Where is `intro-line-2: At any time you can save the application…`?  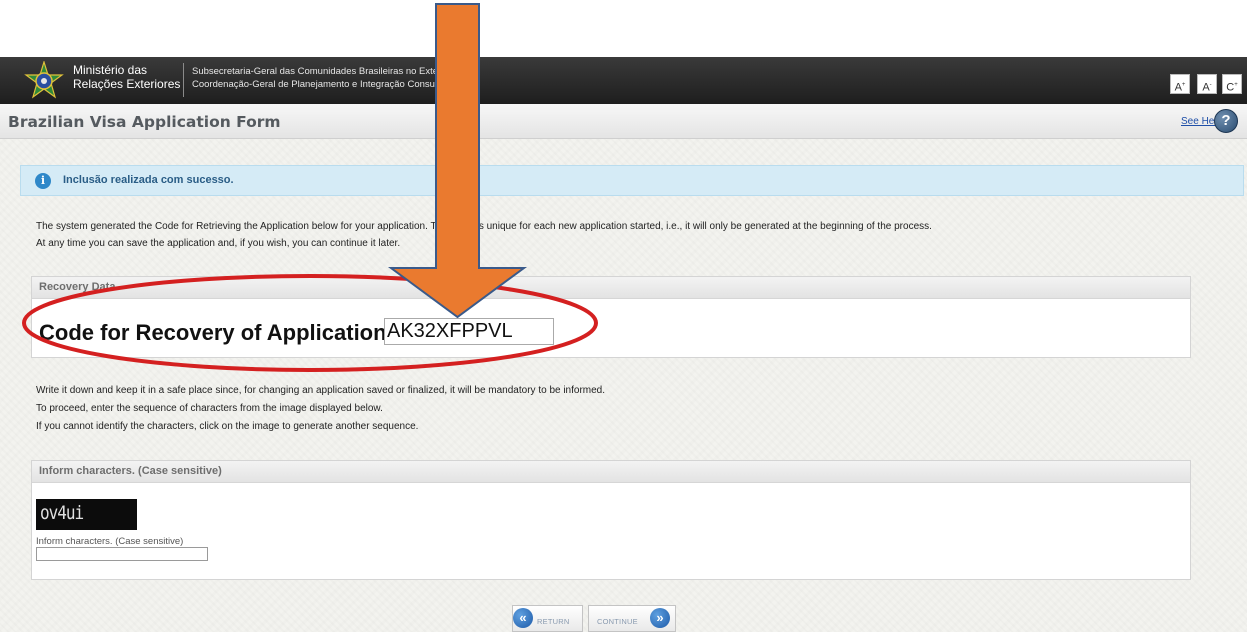 intro-line-2: At any time you can save the application… is located at coordinates (218, 243).